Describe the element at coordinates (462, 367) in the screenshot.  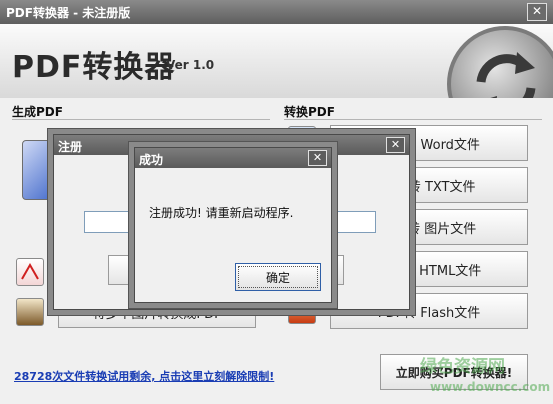
I see `watermark-brand: 绿色资源网` at that location.